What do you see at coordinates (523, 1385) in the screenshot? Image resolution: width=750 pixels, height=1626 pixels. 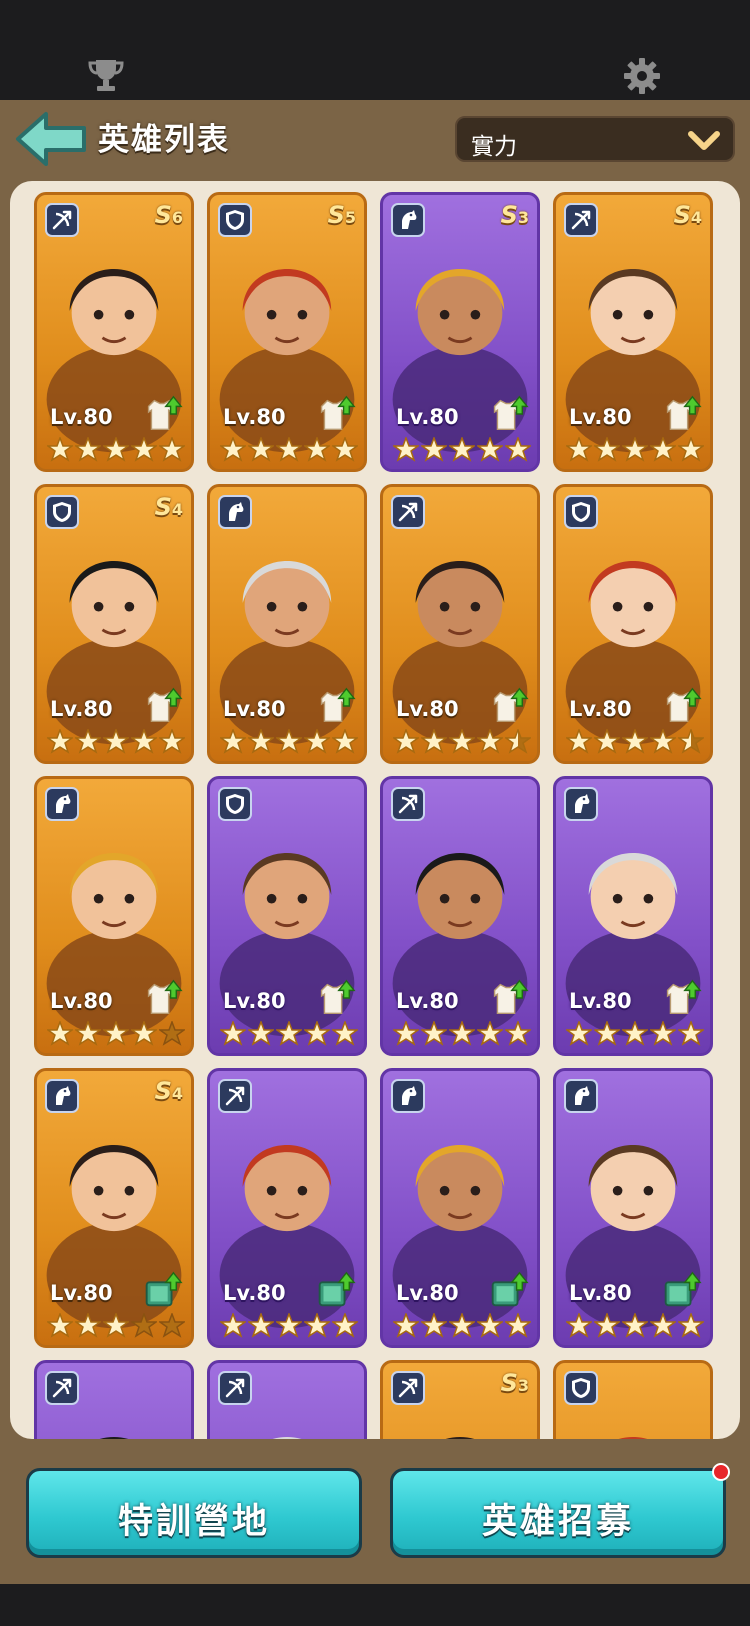 I see `rank-number: 3` at bounding box center [523, 1385].